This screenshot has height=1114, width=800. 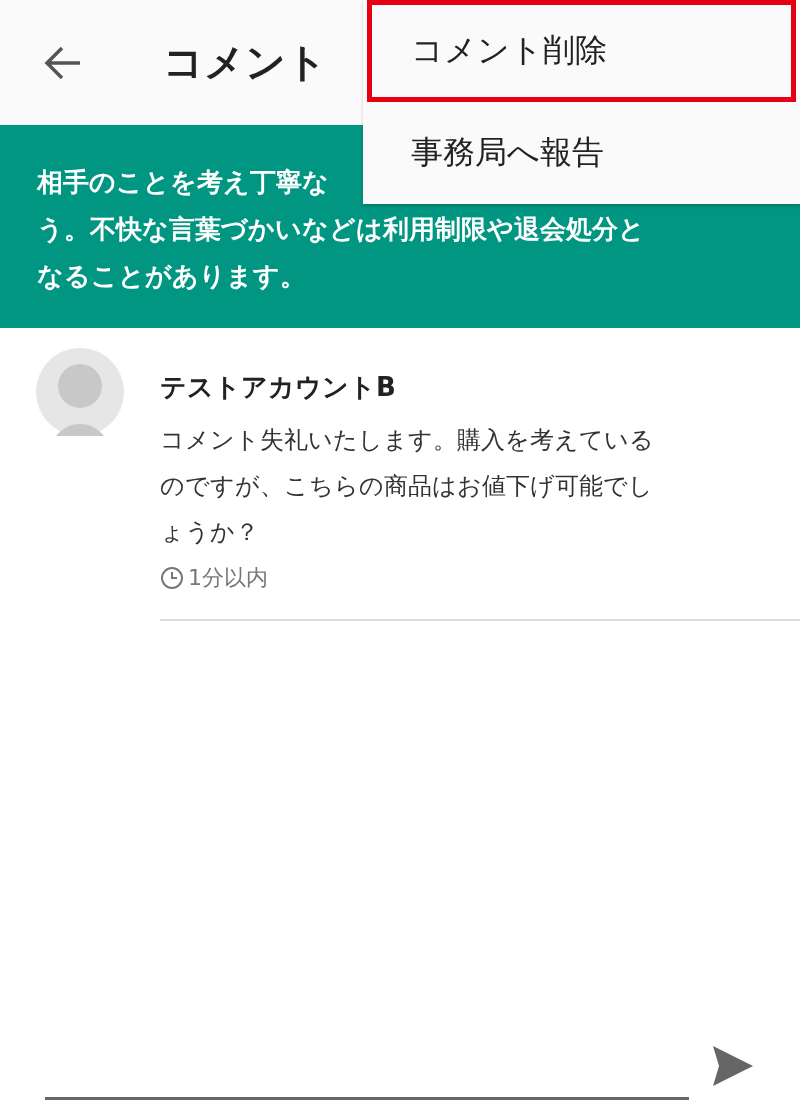 I want to click on page-title: コメント, so click(x=245, y=62).